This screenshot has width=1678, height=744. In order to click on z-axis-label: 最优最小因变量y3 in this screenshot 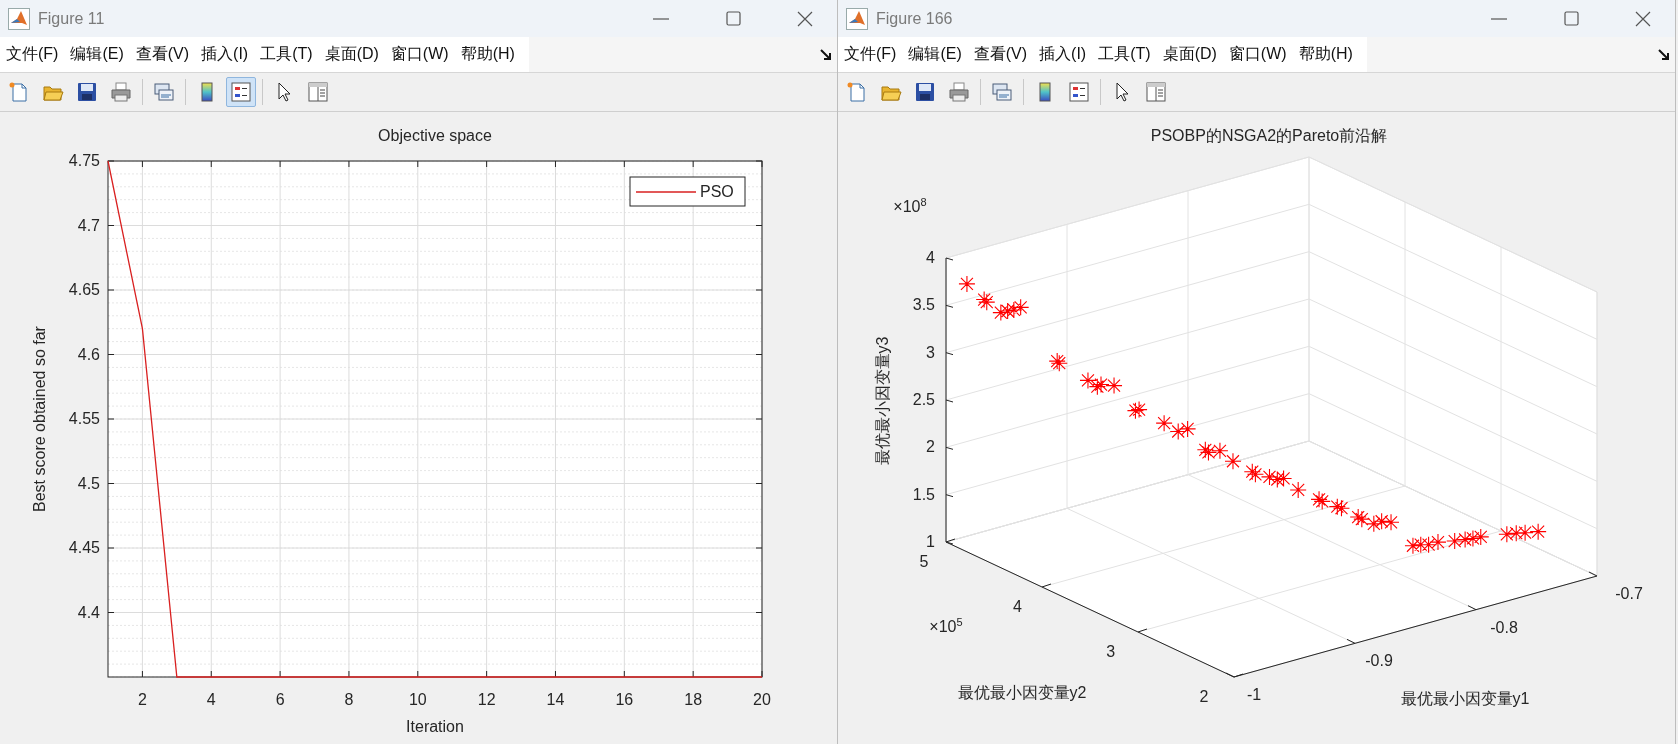, I will do `click(882, 401)`.